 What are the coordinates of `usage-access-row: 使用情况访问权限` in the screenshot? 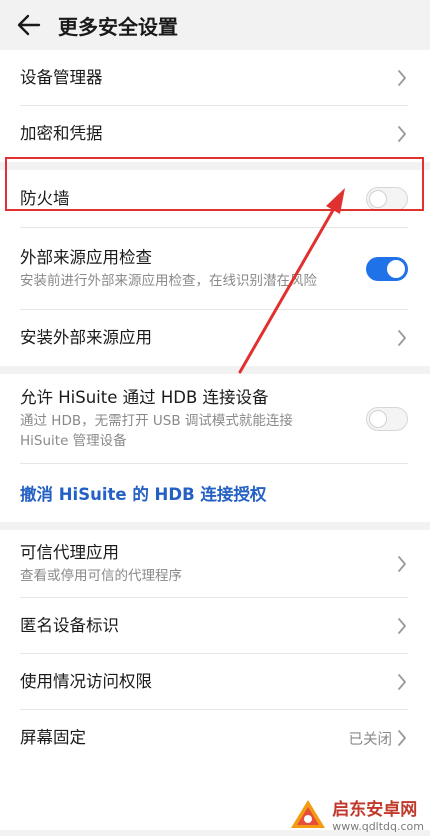 It's located at (215, 682).